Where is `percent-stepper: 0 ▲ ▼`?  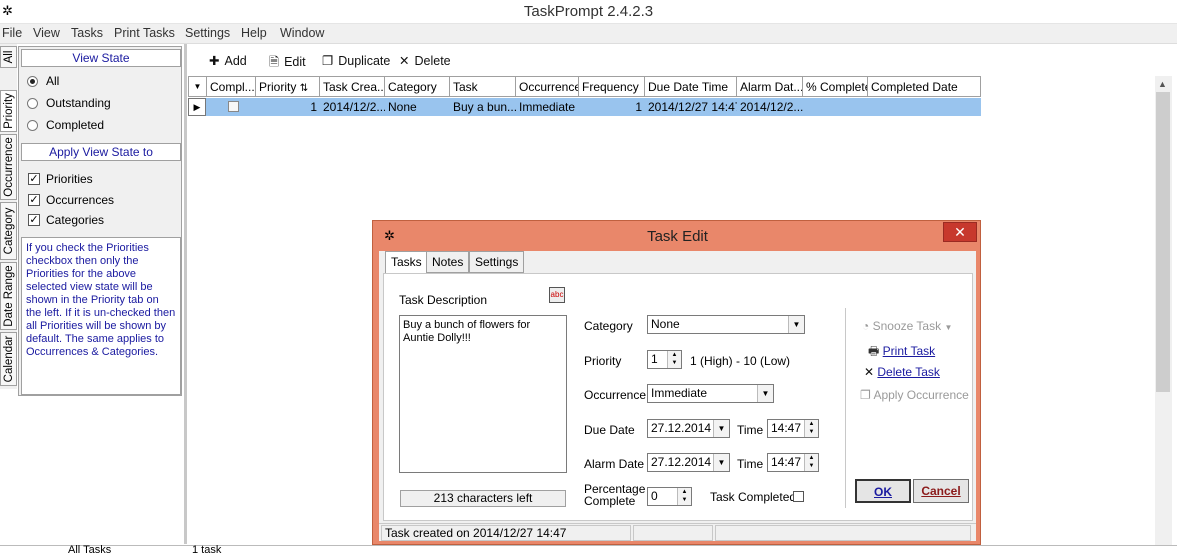 percent-stepper: 0 ▲ ▼ is located at coordinates (669, 496).